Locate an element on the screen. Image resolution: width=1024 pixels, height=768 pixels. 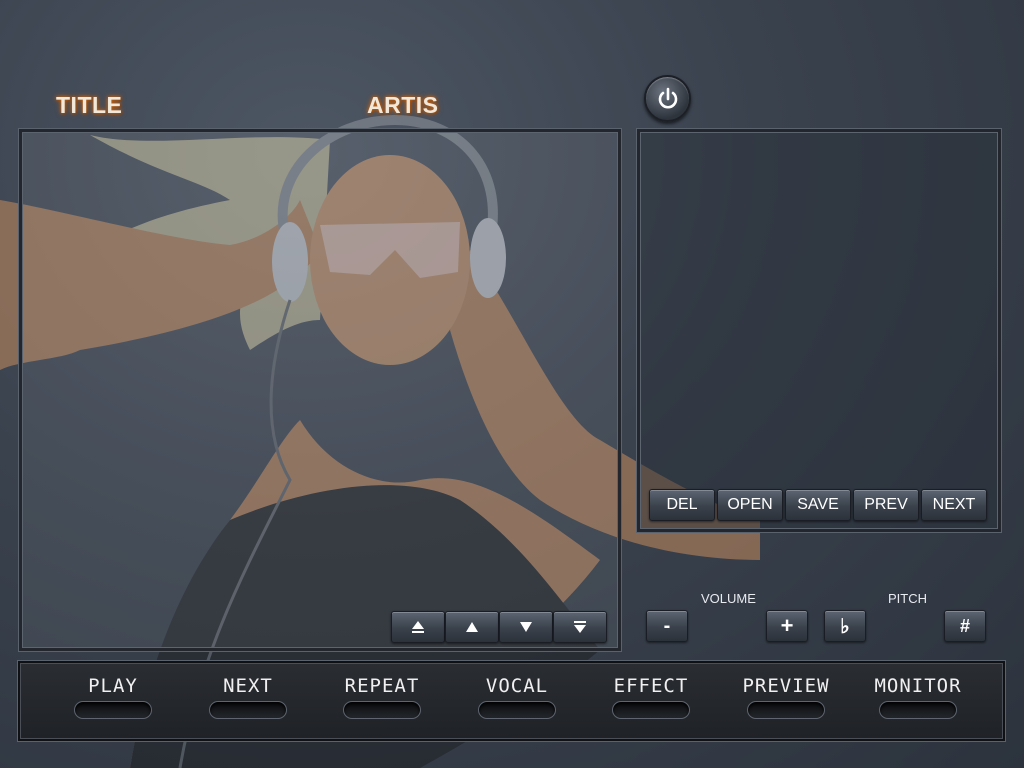
volume-label: VOLUME is located at coordinates (728, 598).